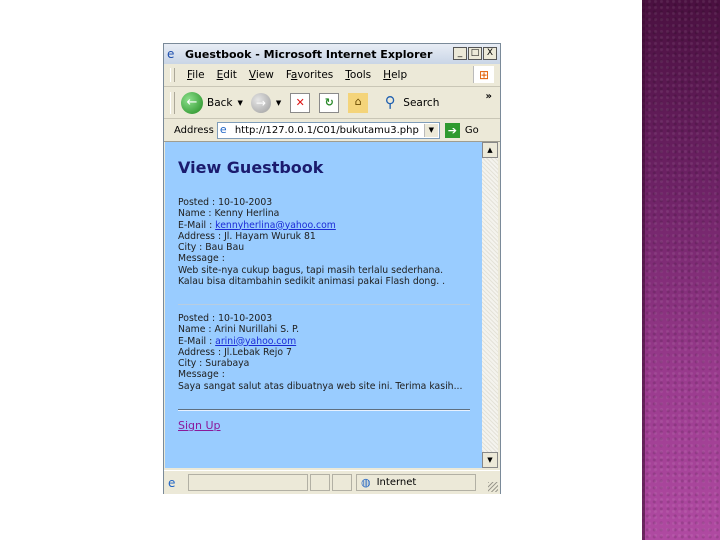 The image size is (720, 540). Describe the element at coordinates (681, 270) in the screenshot. I see `decorative-side-band` at that location.